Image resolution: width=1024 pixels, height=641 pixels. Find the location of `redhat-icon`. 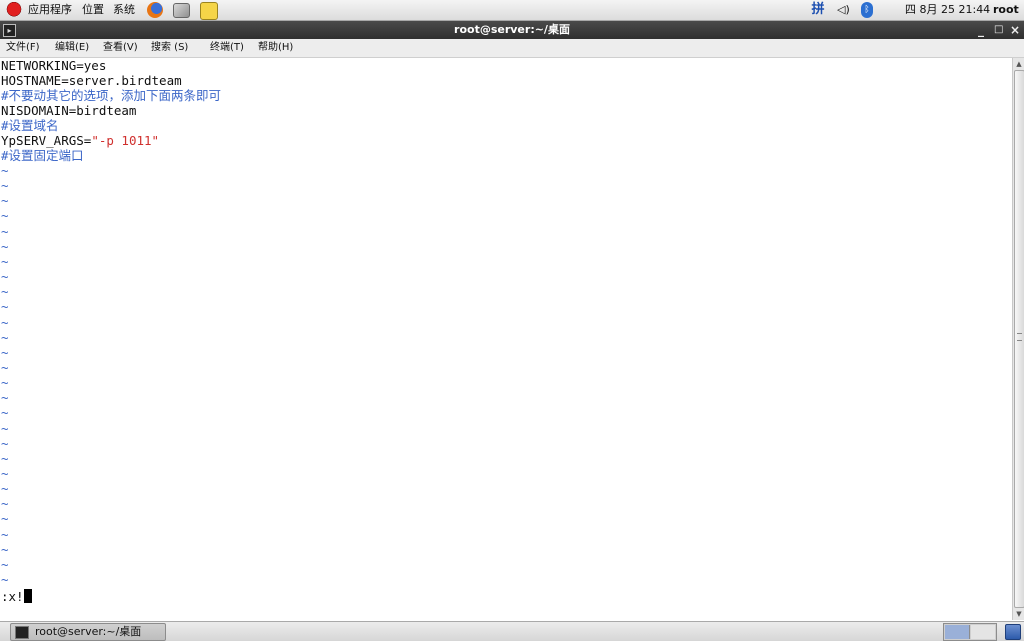

redhat-icon is located at coordinates (14, 10).